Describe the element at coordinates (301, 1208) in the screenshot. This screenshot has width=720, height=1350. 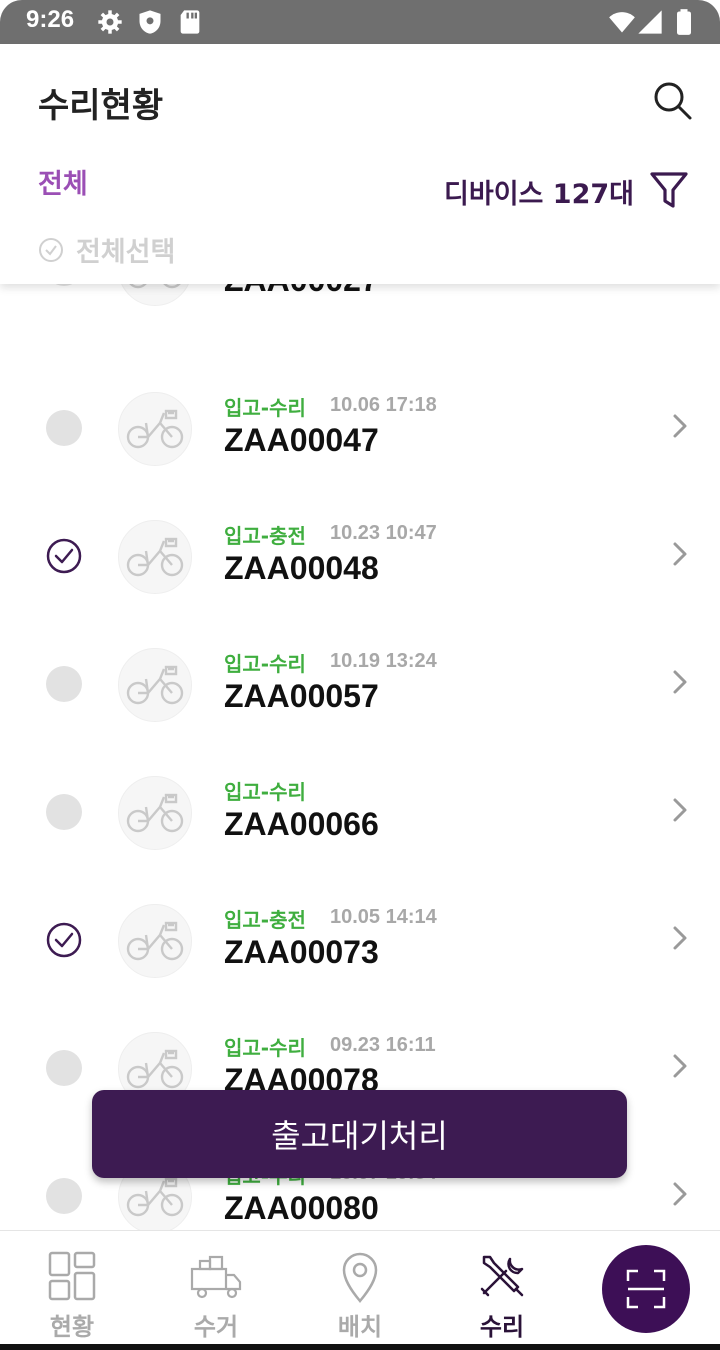
I see `row-device-id: ZAA00080` at that location.